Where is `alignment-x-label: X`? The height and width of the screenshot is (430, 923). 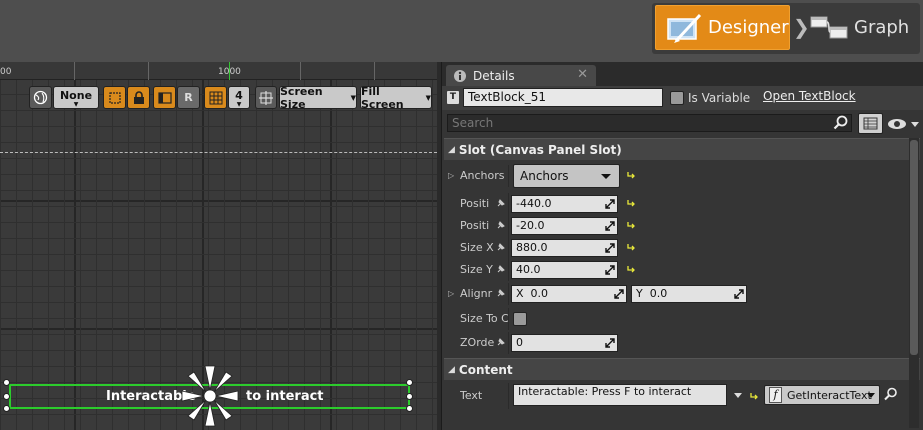 alignment-x-label: X is located at coordinates (520, 293).